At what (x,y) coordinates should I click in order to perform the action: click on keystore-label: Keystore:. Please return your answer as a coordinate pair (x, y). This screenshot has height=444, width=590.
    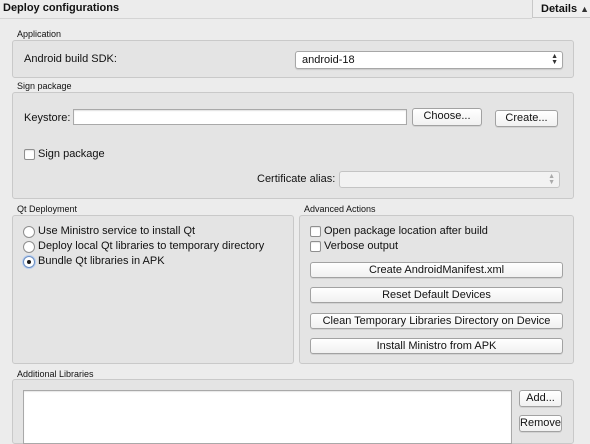
    Looking at the image, I should click on (47, 118).